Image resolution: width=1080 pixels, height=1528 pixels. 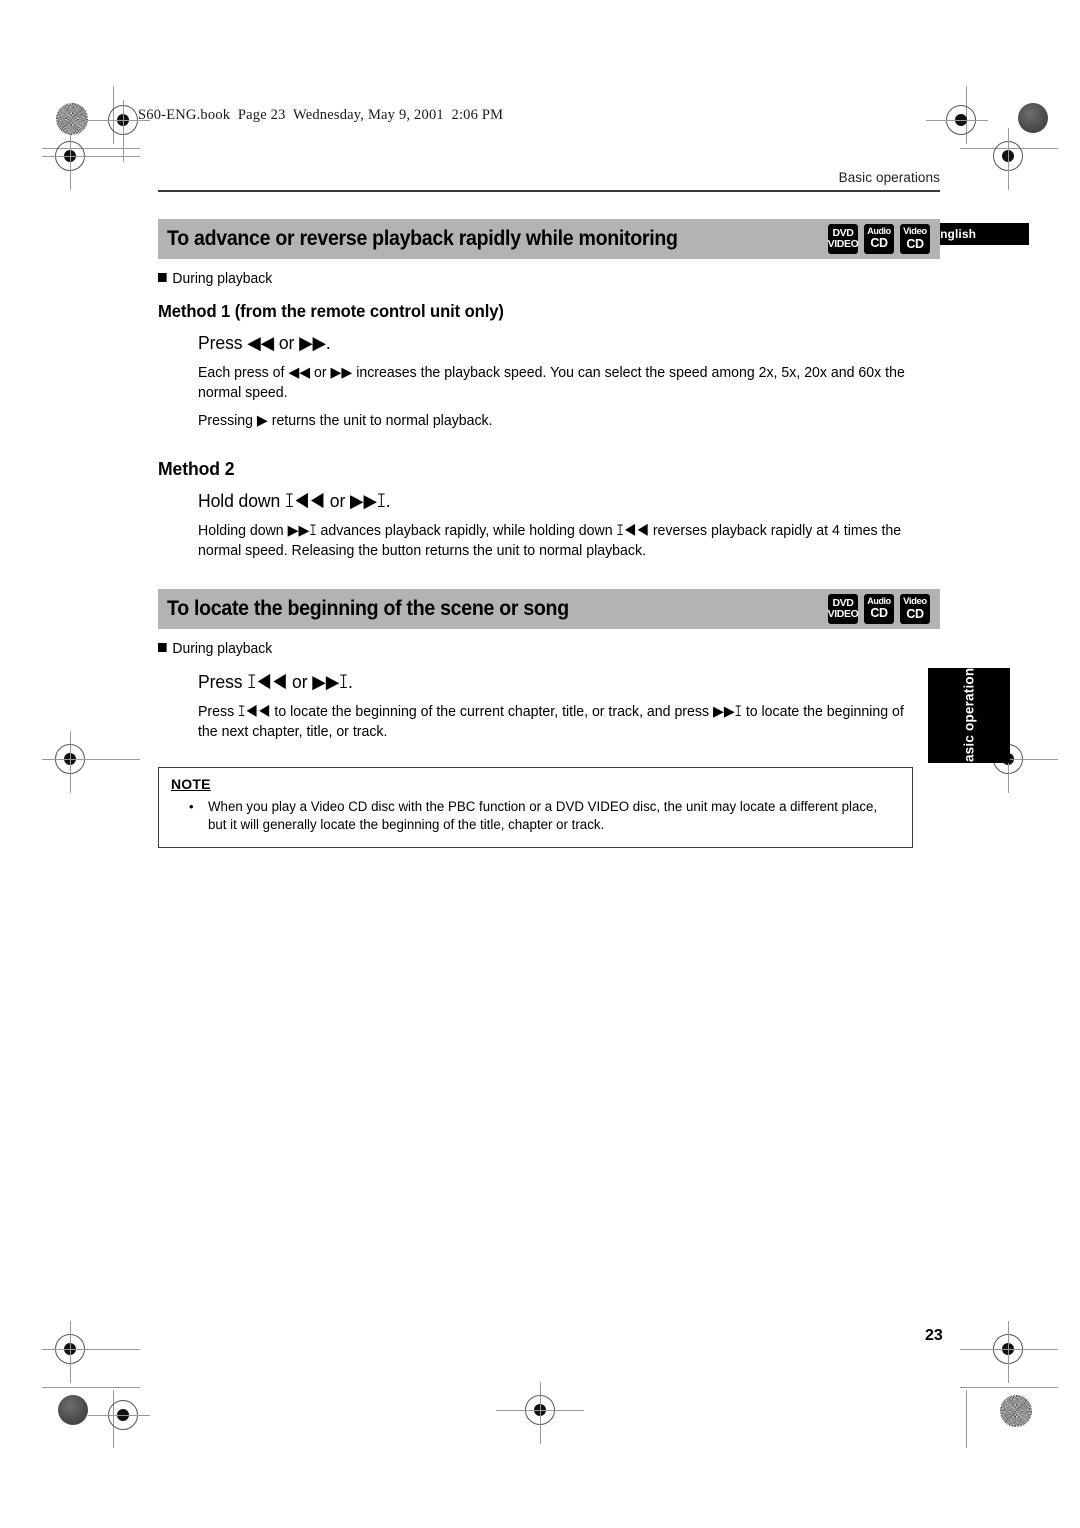 I want to click on condition-line-2: During playback, so click(x=533, y=649).